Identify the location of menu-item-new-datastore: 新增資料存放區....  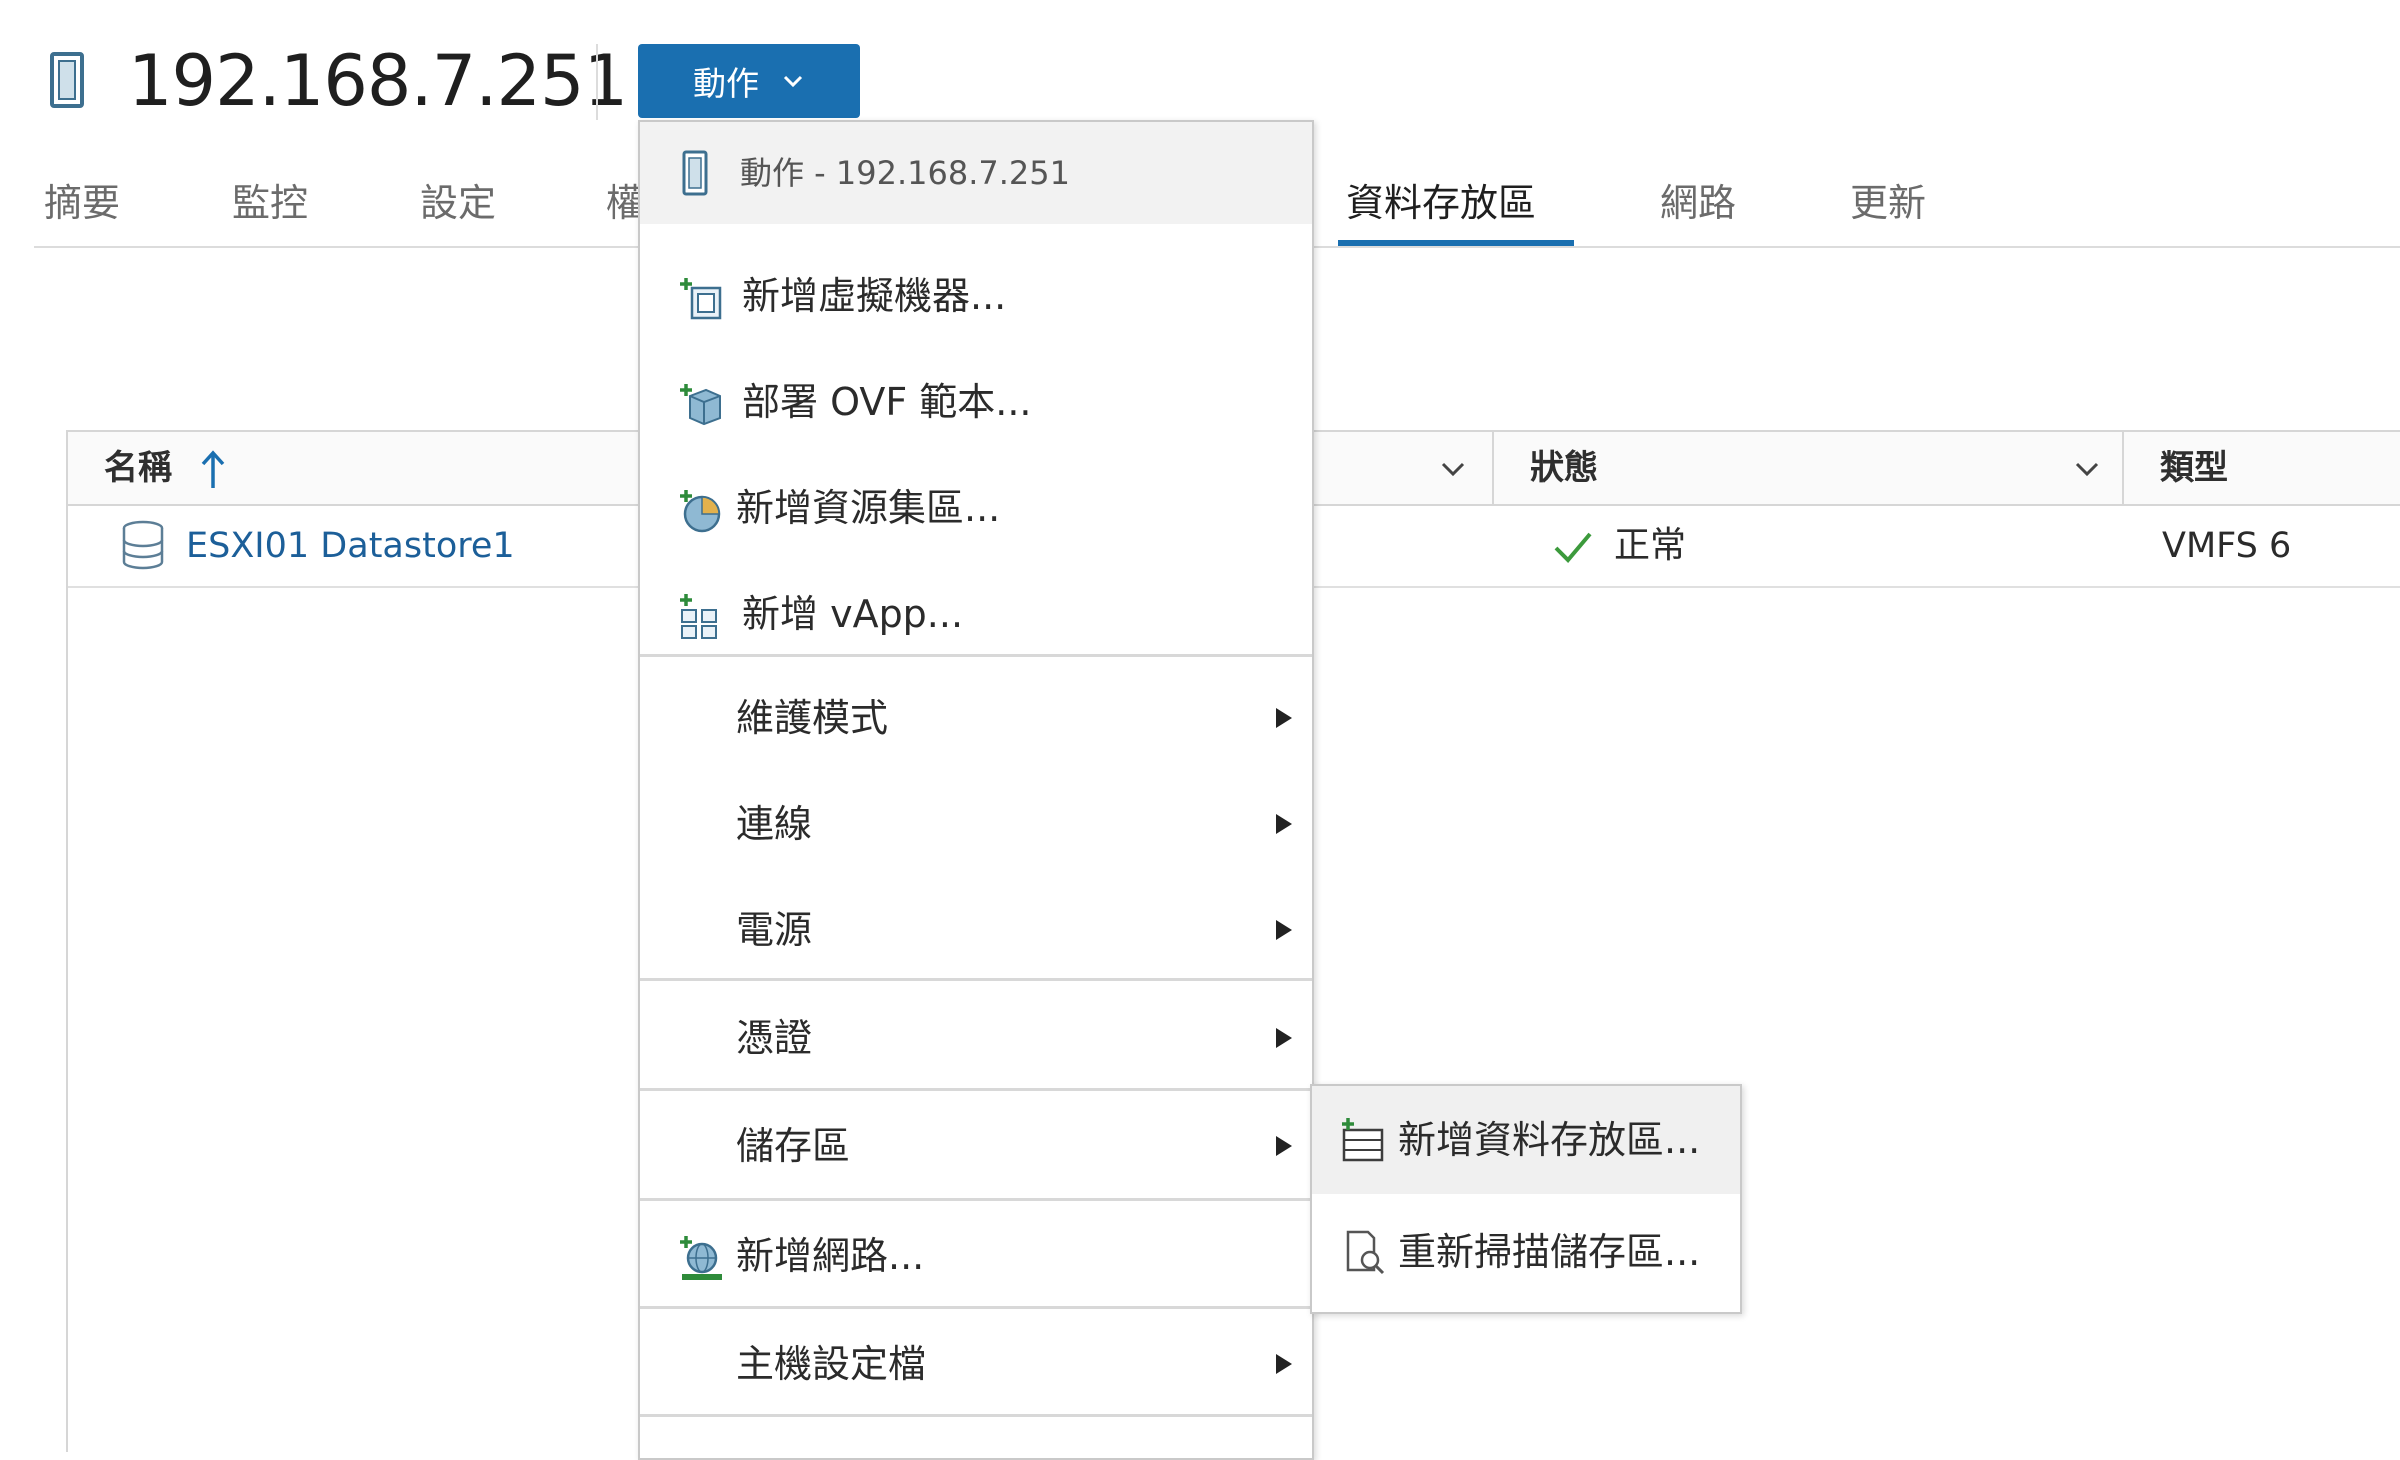
(1526, 1140).